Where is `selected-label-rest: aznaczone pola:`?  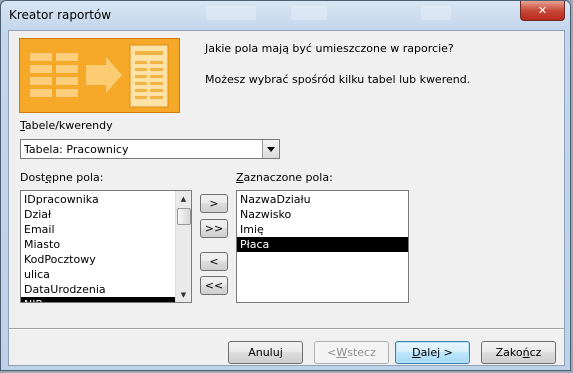 selected-label-rest: aznaczone pola: is located at coordinates (288, 177).